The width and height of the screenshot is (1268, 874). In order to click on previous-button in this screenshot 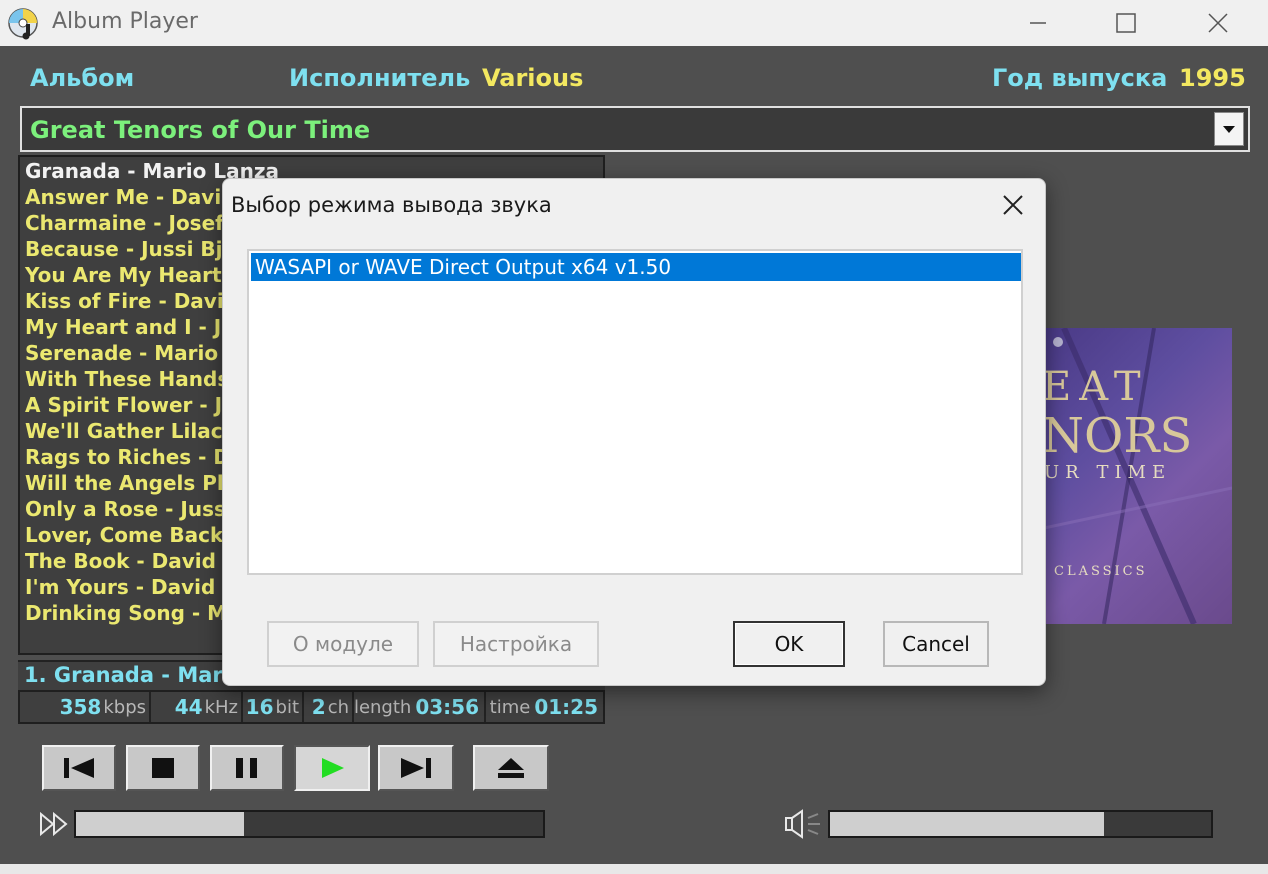, I will do `click(79, 768)`.